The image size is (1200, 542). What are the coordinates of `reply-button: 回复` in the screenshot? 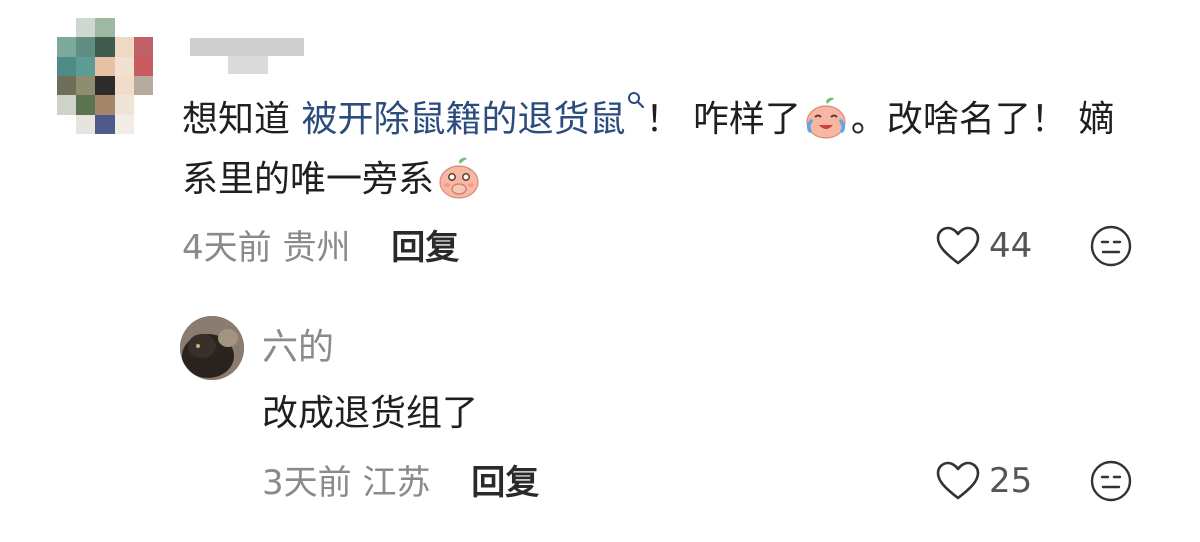 It's located at (425, 248).